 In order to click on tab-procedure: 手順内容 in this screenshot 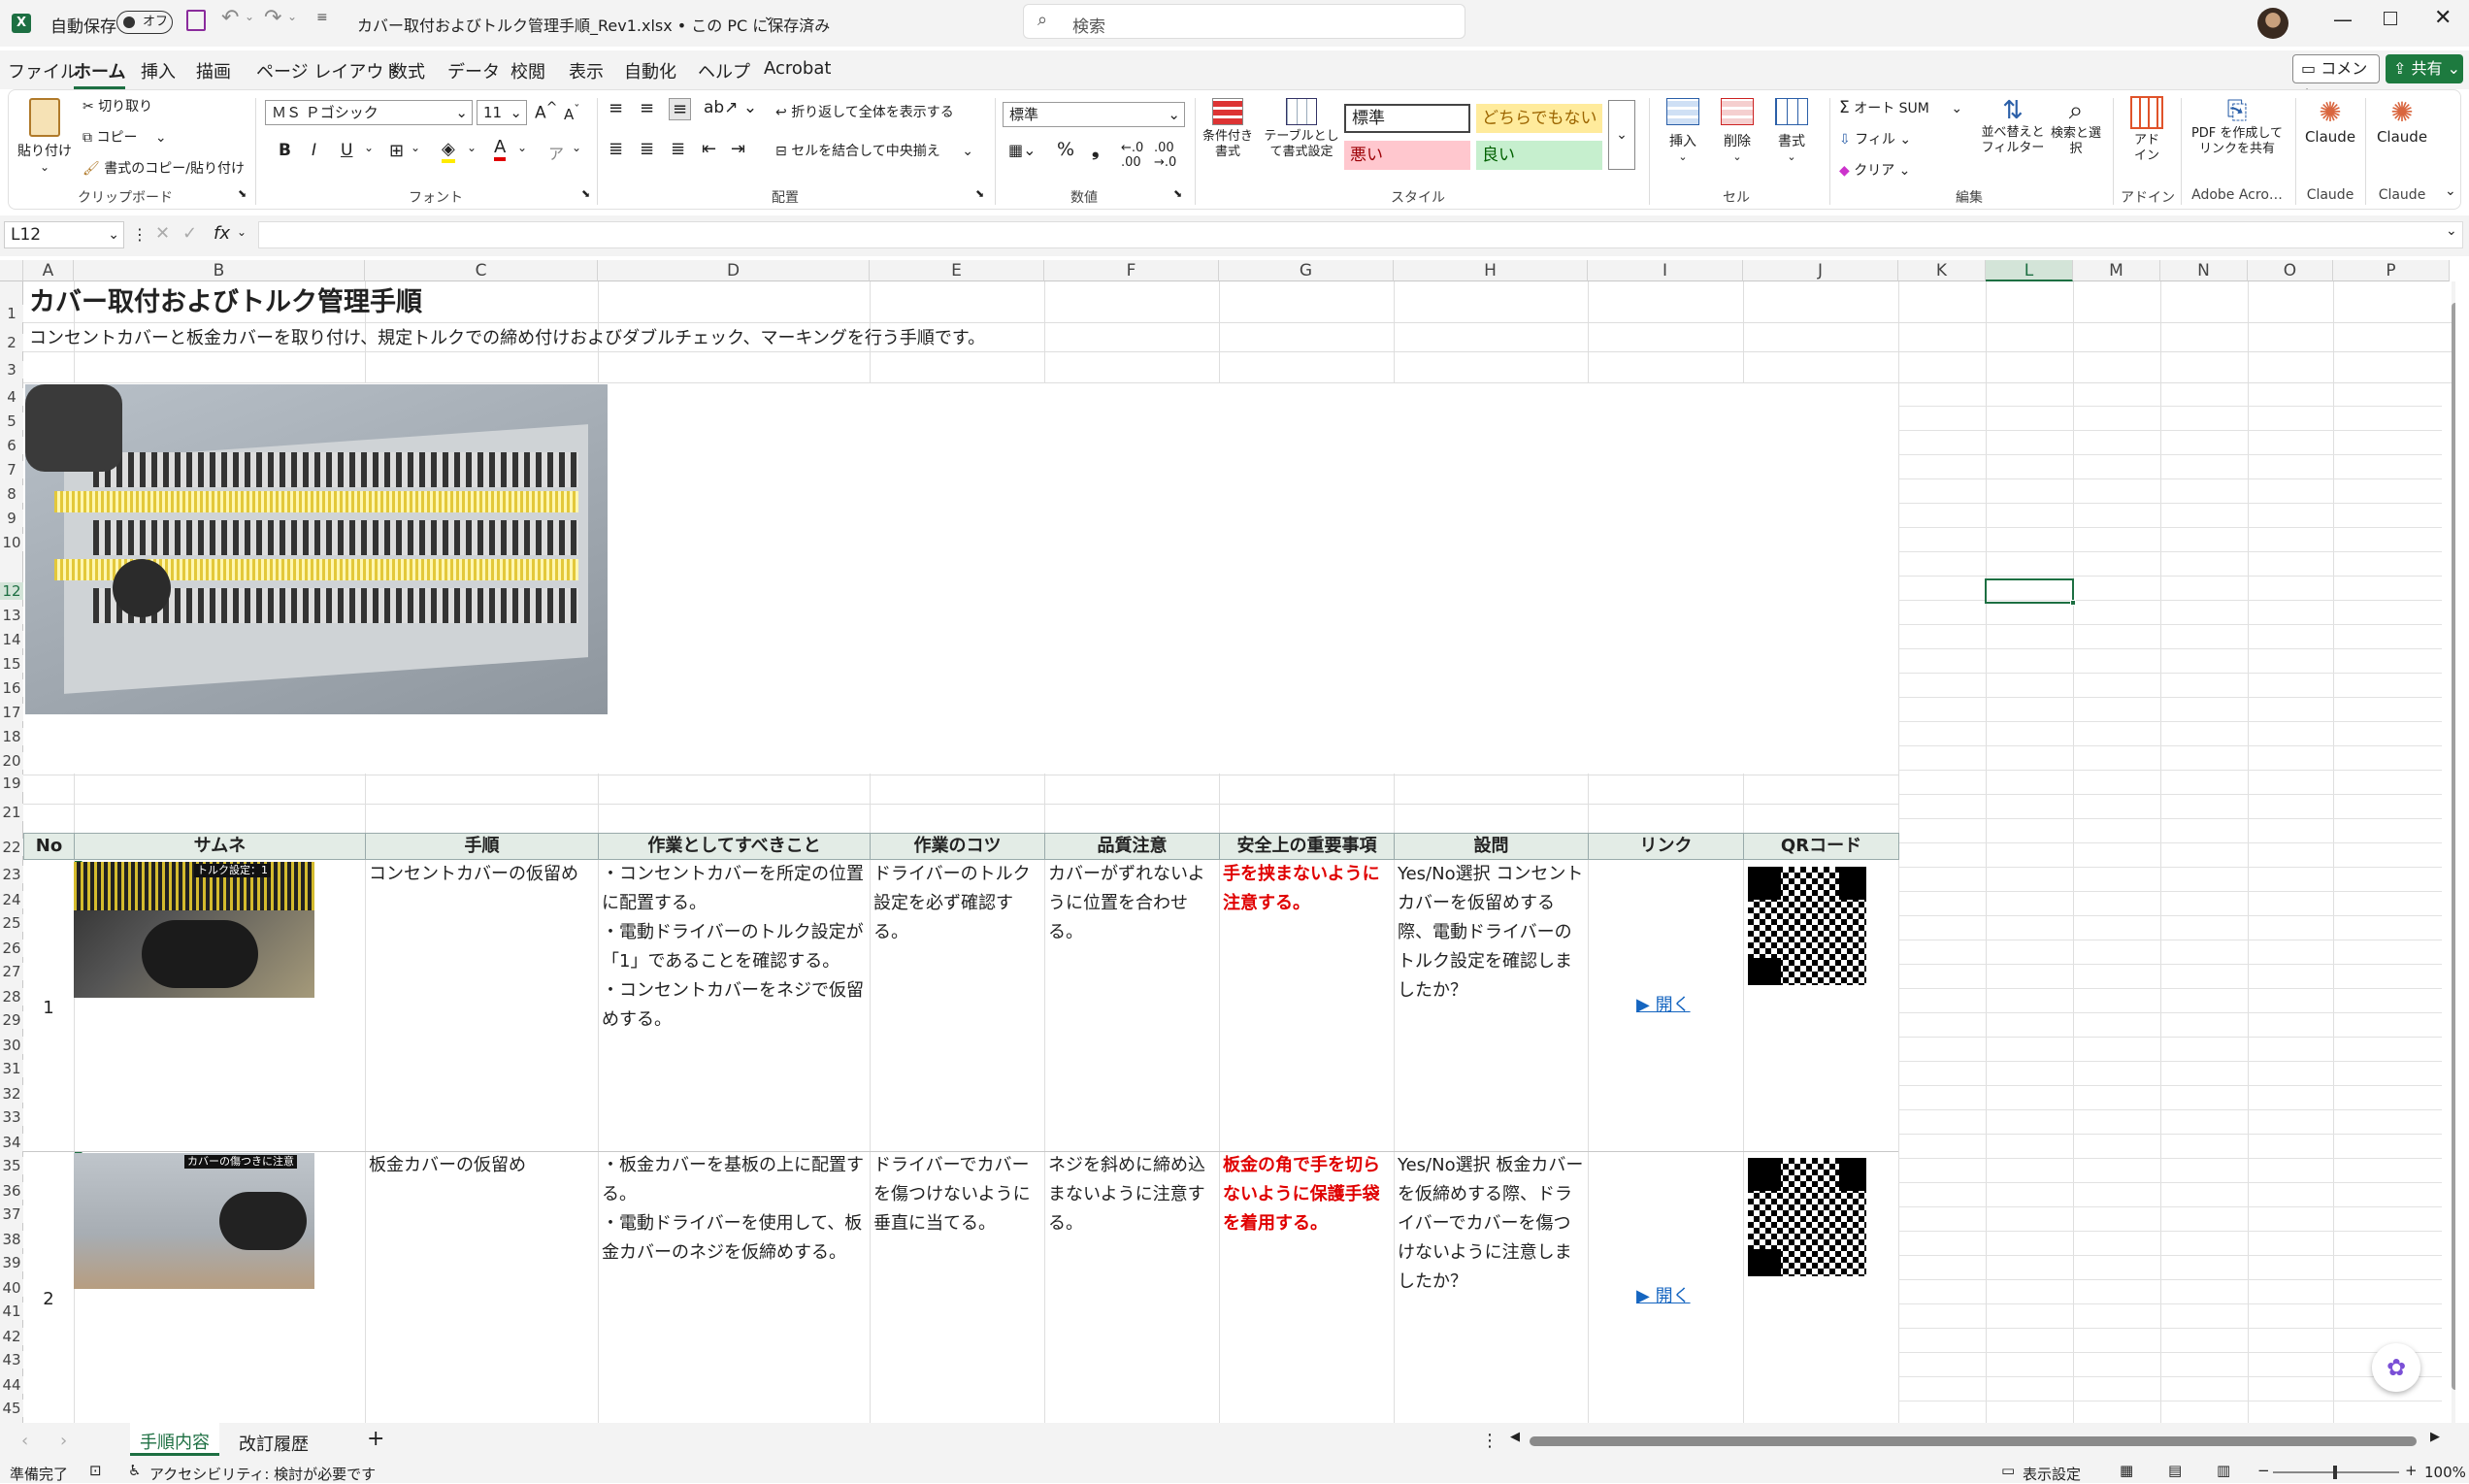, I will do `click(174, 1439)`.